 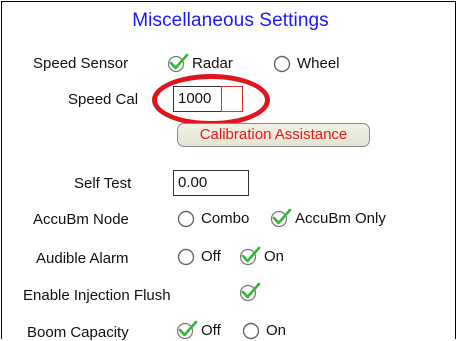 What do you see at coordinates (318, 63) in the screenshot?
I see `speed-sensor-option-label: Wheel` at bounding box center [318, 63].